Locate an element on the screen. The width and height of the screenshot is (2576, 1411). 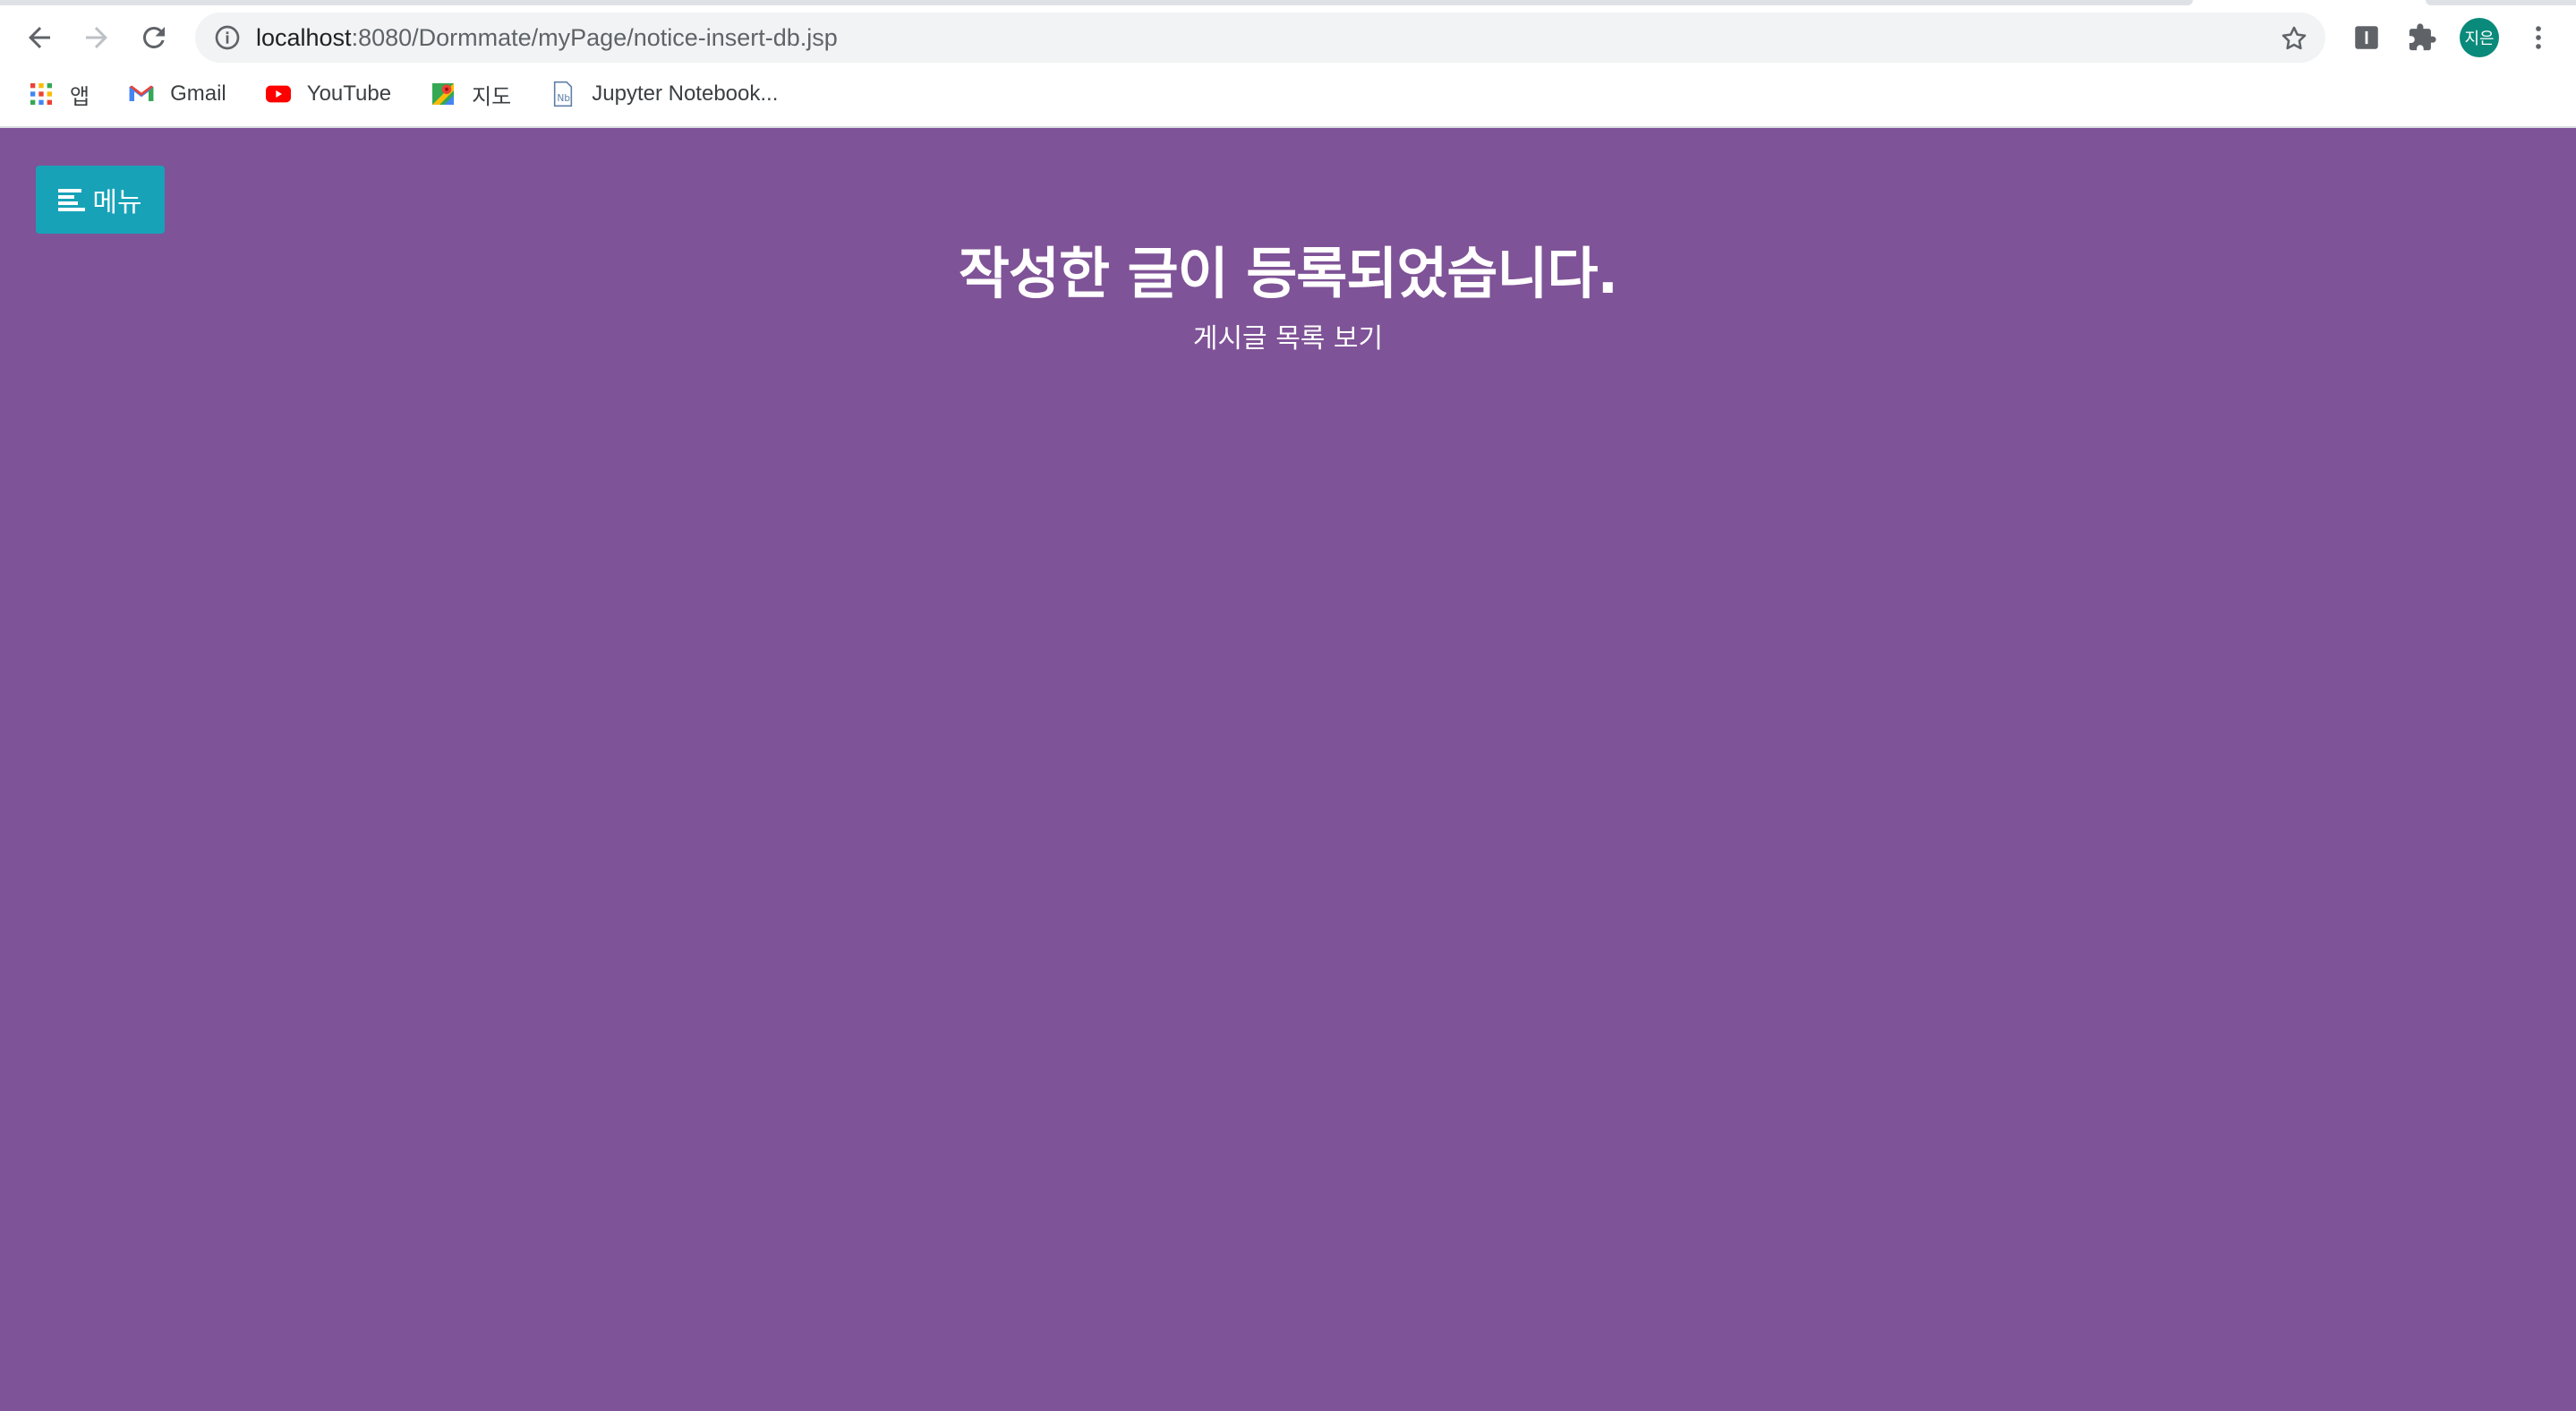
menu-bars-icon is located at coordinates (72, 200).